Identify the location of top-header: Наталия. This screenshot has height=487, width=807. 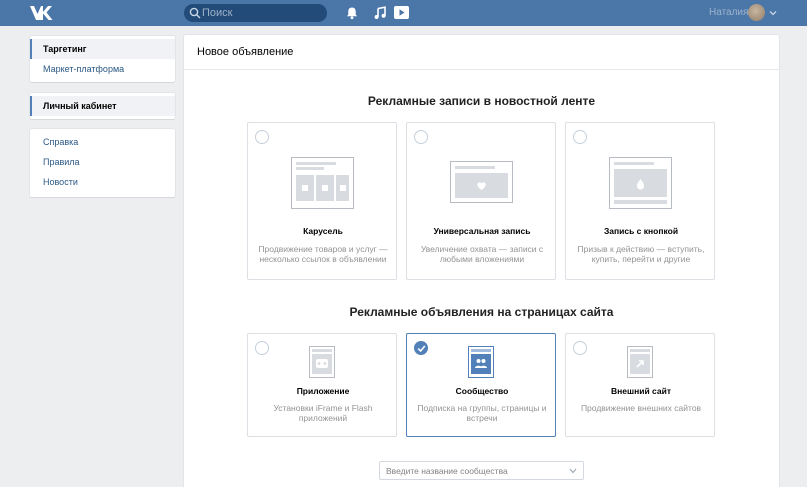
(403, 13).